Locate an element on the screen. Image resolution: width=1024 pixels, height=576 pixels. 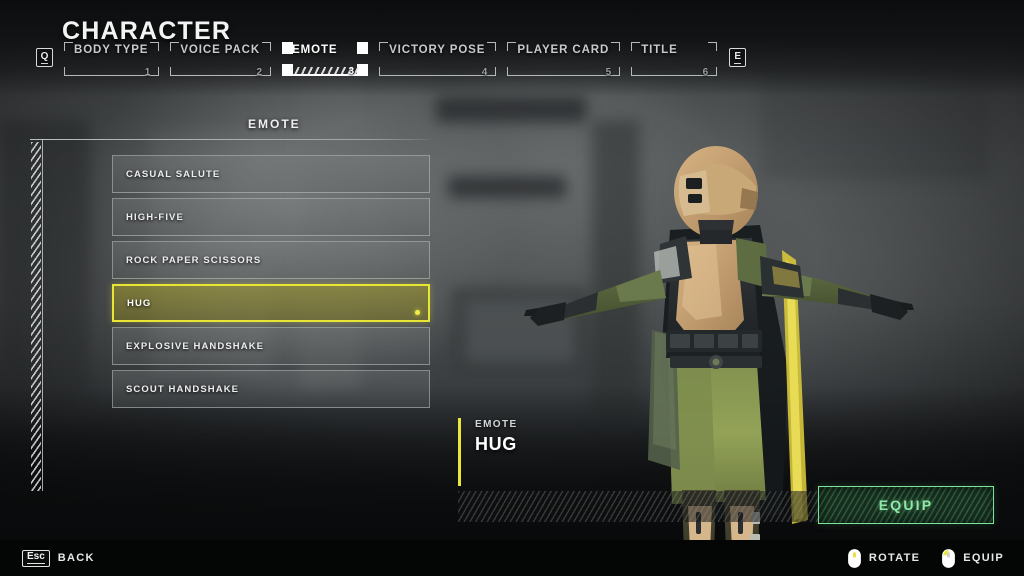
next-tab-key: E is located at coordinates (738, 57).